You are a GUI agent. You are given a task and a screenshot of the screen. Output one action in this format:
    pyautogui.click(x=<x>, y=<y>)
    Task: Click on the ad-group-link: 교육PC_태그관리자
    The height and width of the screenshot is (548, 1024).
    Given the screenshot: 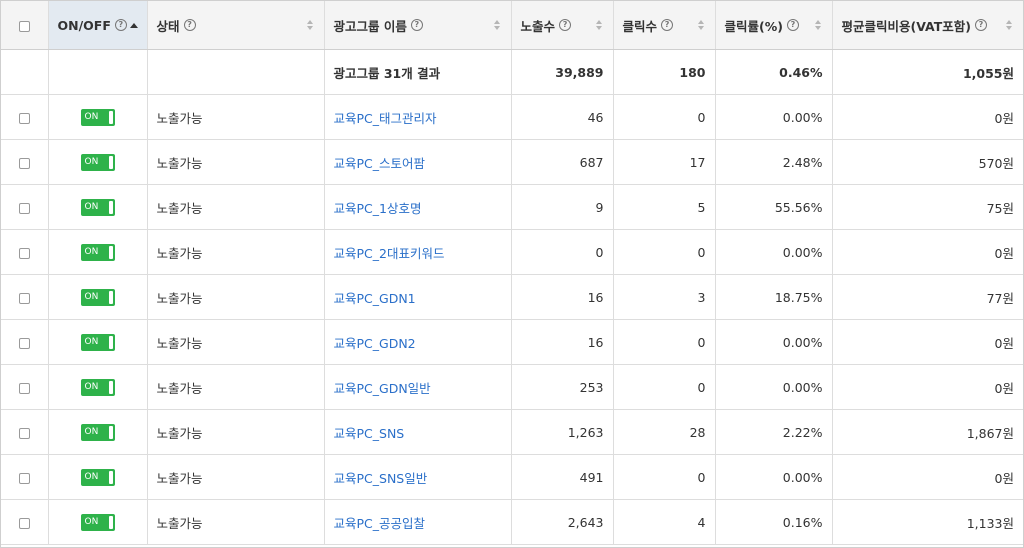 What is the action you would take?
    pyautogui.click(x=385, y=118)
    